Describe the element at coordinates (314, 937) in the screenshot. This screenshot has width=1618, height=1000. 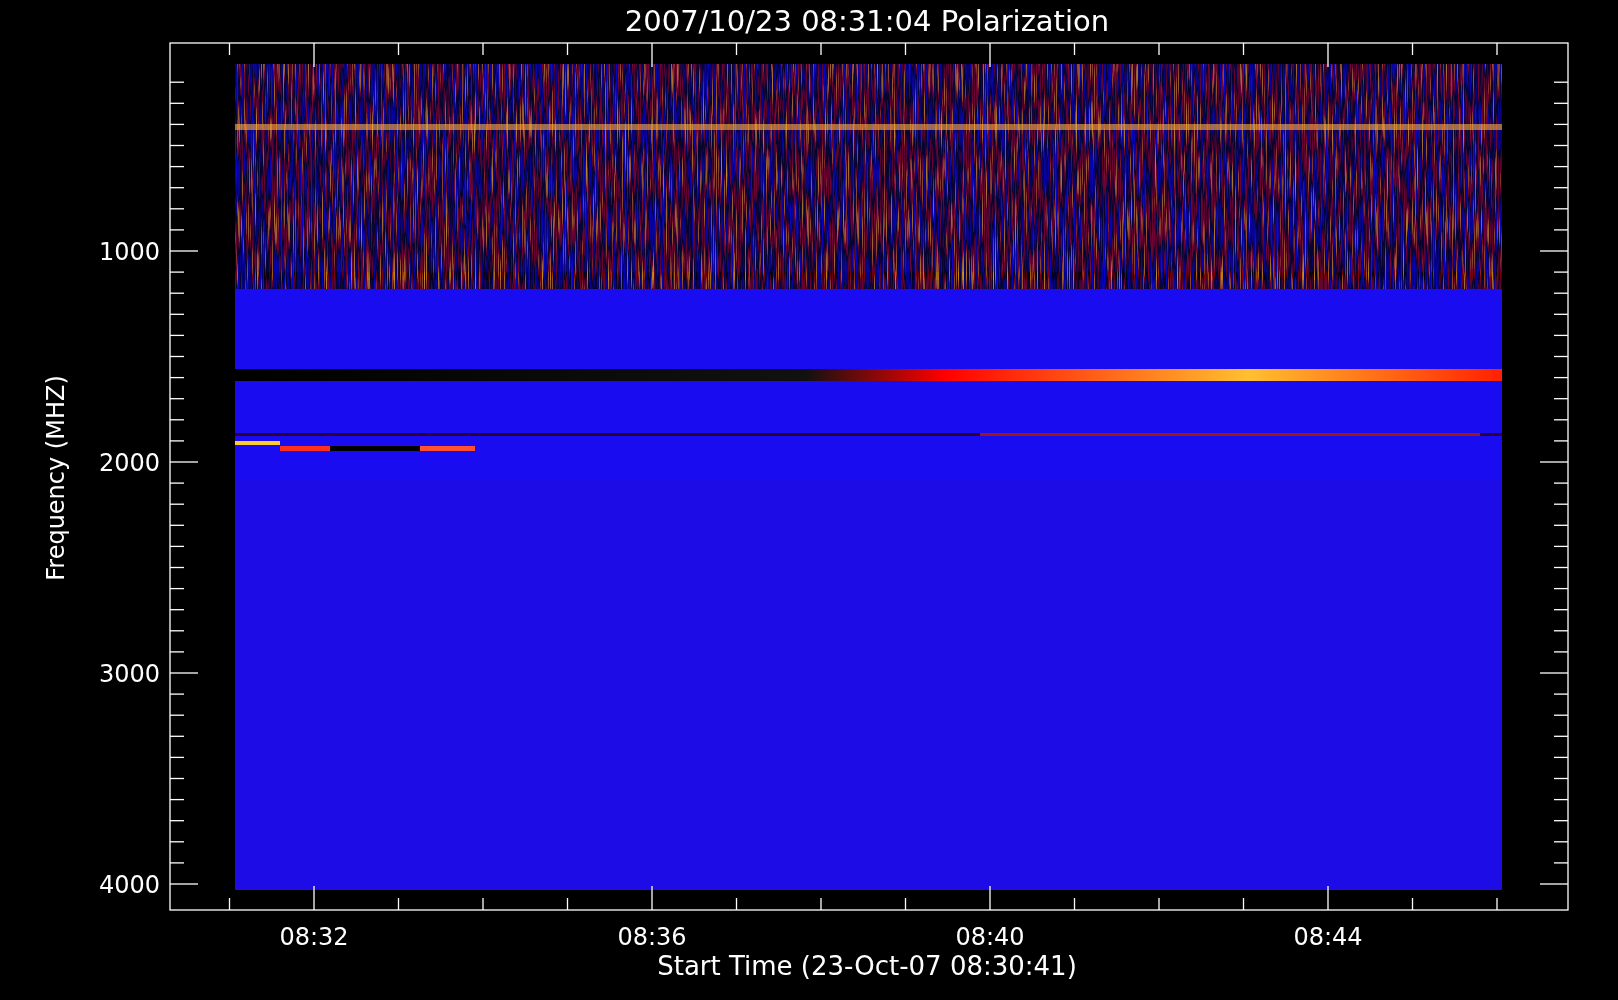
I see `x-tick-label: 08:32` at that location.